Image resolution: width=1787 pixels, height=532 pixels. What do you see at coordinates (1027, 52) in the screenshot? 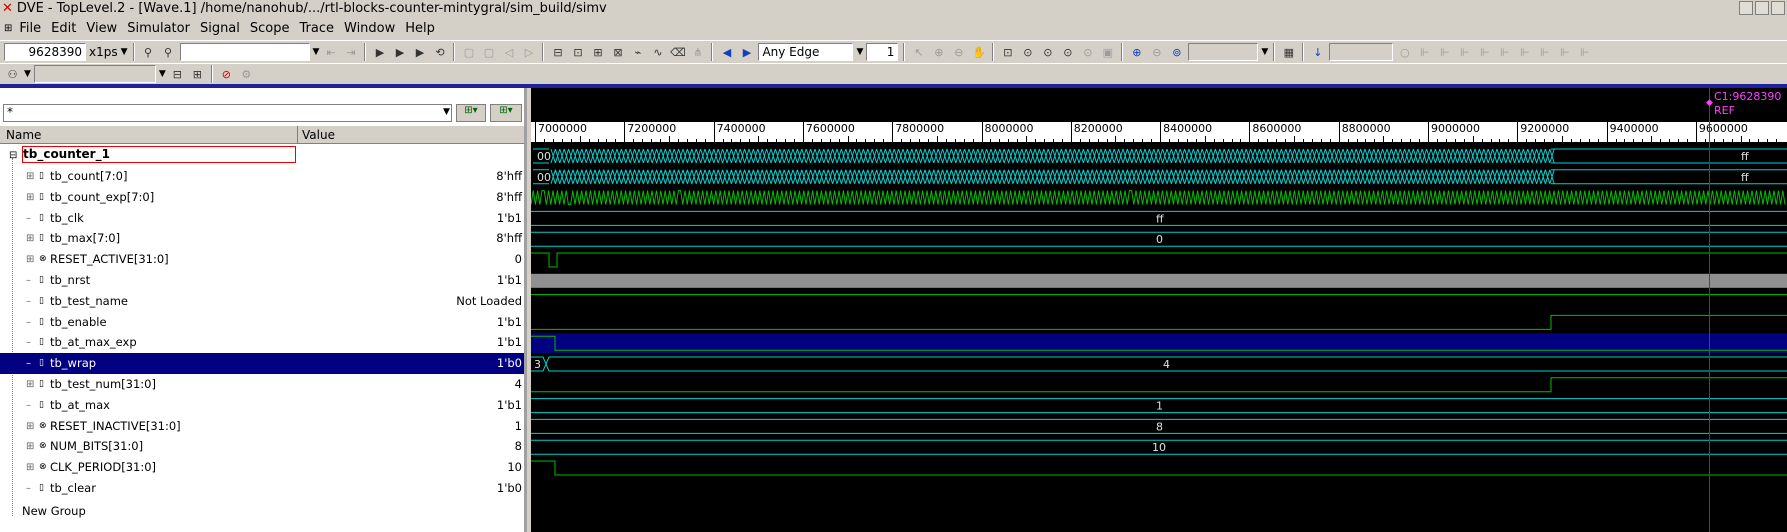
I see `zoom-full-icon: ⊙` at bounding box center [1027, 52].